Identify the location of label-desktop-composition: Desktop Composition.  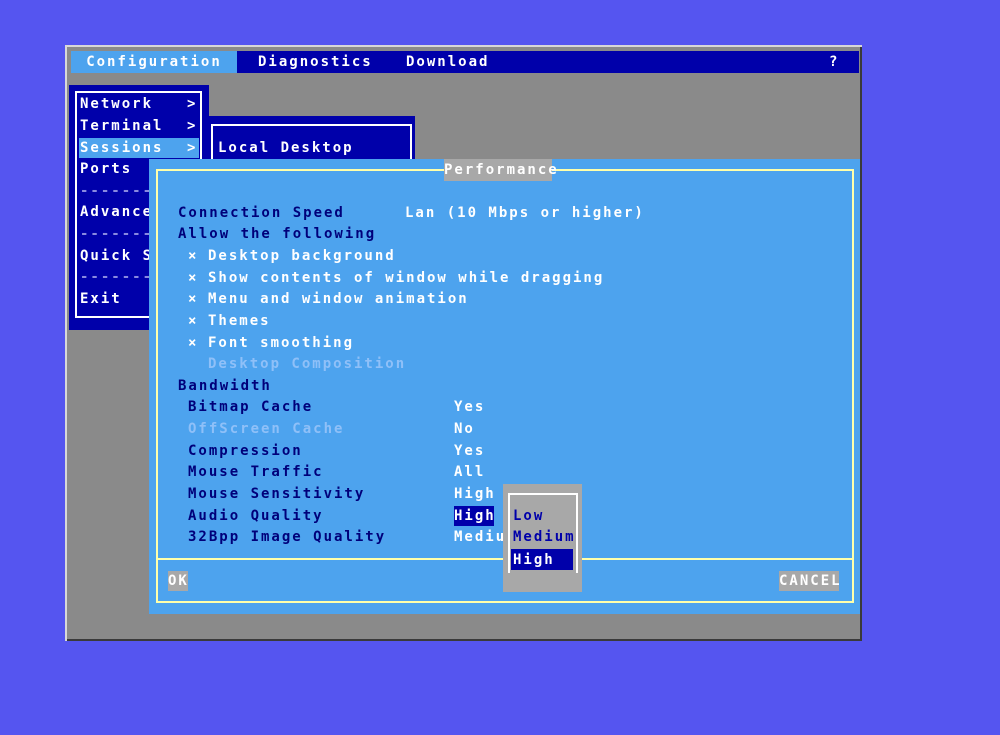
(307, 364).